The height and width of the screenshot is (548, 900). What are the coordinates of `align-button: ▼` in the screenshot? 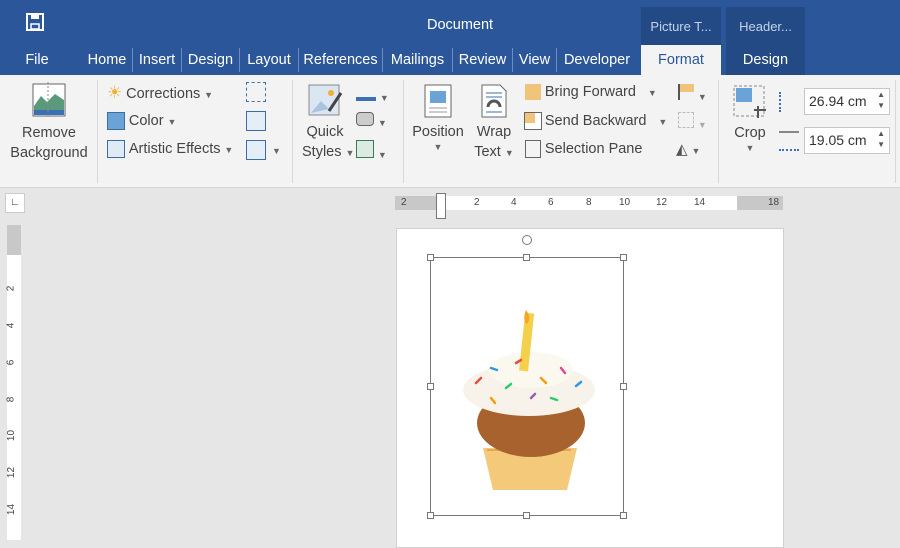 It's located at (692, 93).